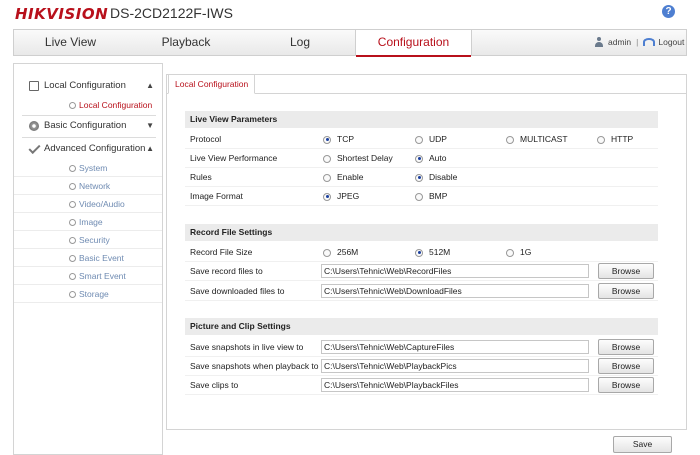 The image size is (700, 455). Describe the element at coordinates (212, 84) in the screenshot. I see `tab-local-configuration: Local Configuration` at that location.